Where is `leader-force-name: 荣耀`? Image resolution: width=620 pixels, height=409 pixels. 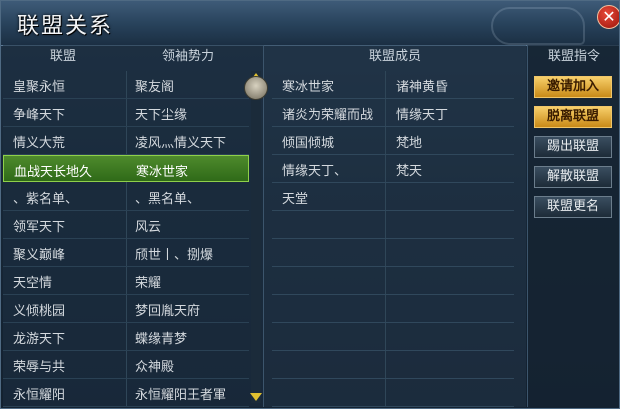
leader-force-name: 荣耀 is located at coordinates (148, 283).